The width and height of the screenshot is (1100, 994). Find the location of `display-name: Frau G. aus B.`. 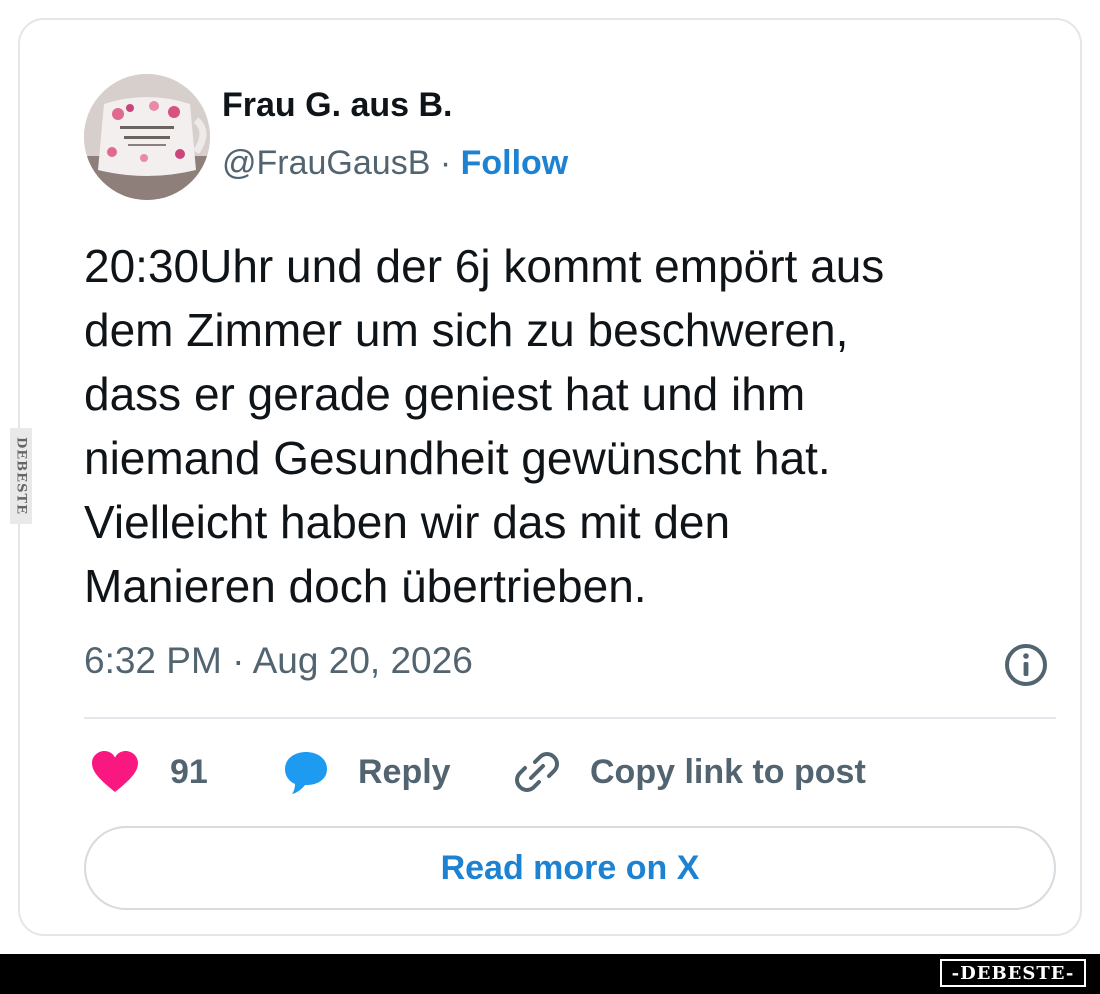

display-name: Frau G. aus B. is located at coordinates (337, 105).